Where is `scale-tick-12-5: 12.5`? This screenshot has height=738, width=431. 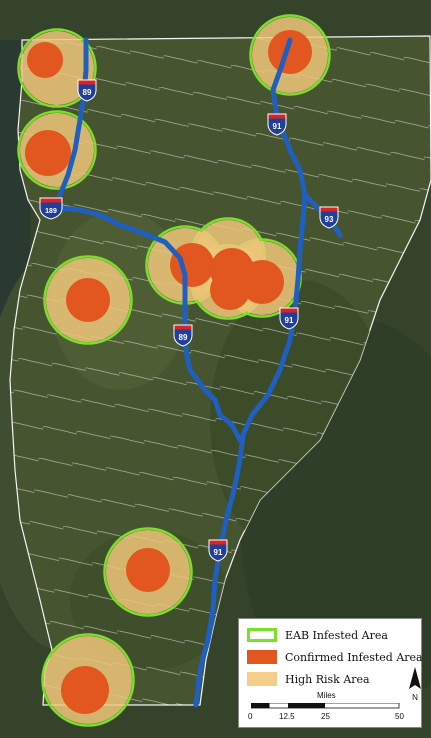 scale-tick-12-5: 12.5 is located at coordinates (287, 716).